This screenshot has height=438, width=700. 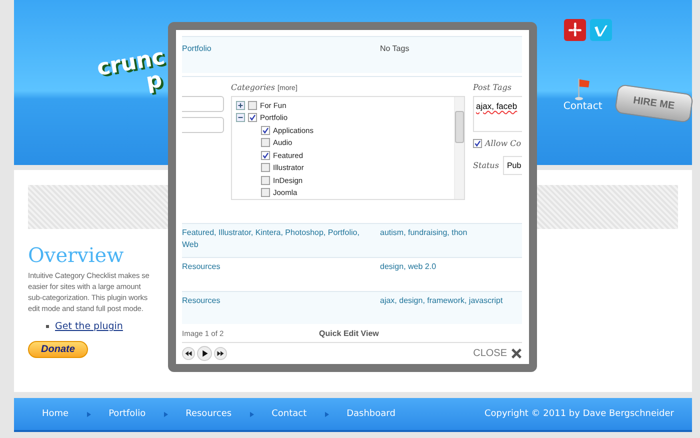 What do you see at coordinates (486, 165) in the screenshot?
I see `status-label: Status` at bounding box center [486, 165].